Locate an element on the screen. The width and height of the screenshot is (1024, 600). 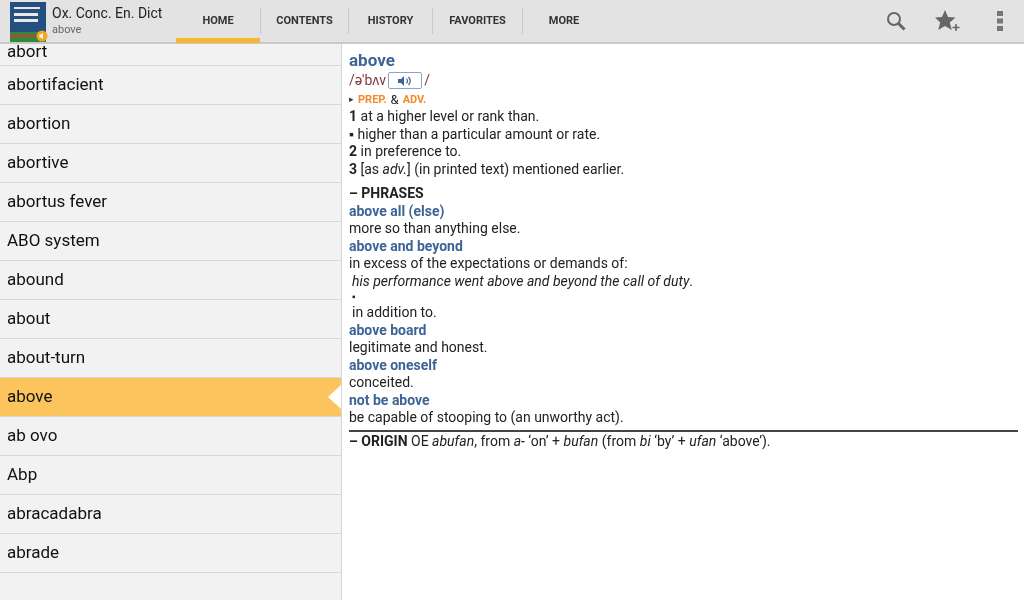
tab: FAVORITES is located at coordinates (477, 21).